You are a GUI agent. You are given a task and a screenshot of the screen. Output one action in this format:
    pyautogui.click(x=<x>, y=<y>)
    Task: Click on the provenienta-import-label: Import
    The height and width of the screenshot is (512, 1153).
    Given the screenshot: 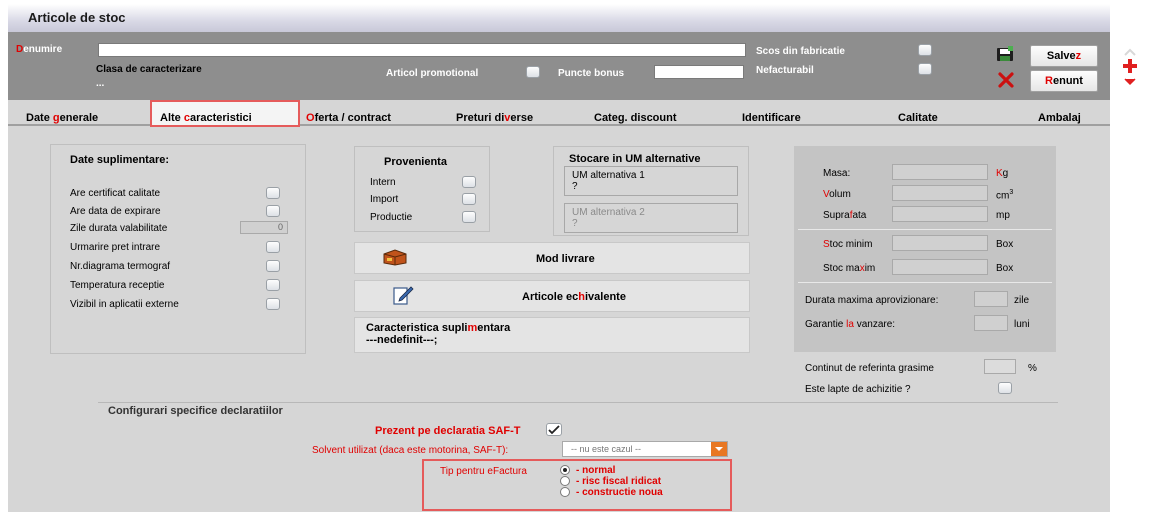 What is the action you would take?
    pyautogui.click(x=384, y=199)
    